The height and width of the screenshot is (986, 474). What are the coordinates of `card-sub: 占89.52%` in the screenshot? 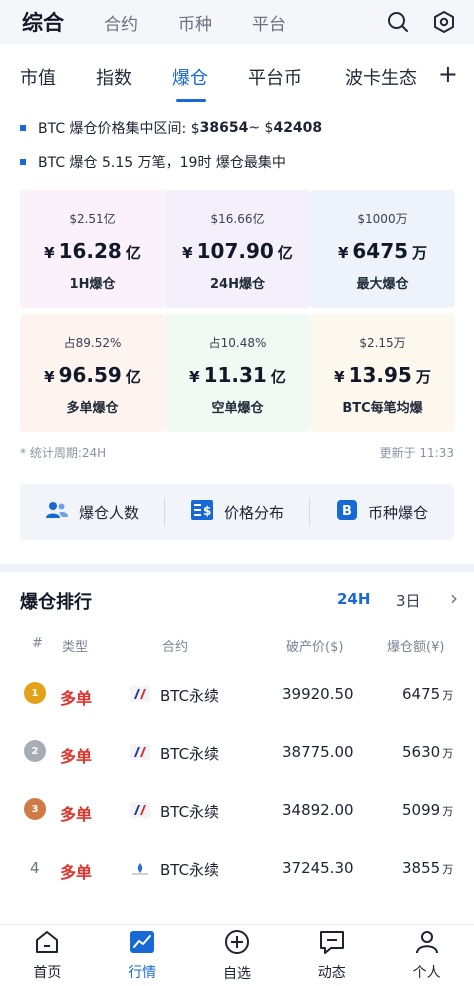 It's located at (92, 343).